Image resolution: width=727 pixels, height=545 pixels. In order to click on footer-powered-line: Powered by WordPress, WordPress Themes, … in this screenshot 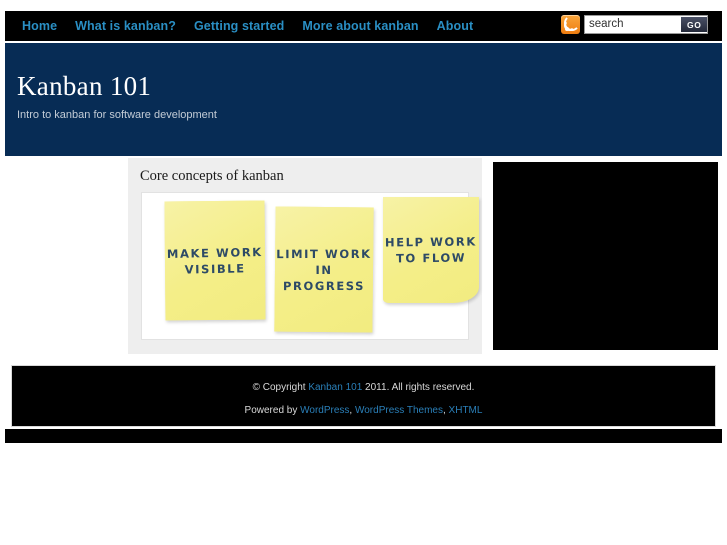, I will do `click(363, 404)`.